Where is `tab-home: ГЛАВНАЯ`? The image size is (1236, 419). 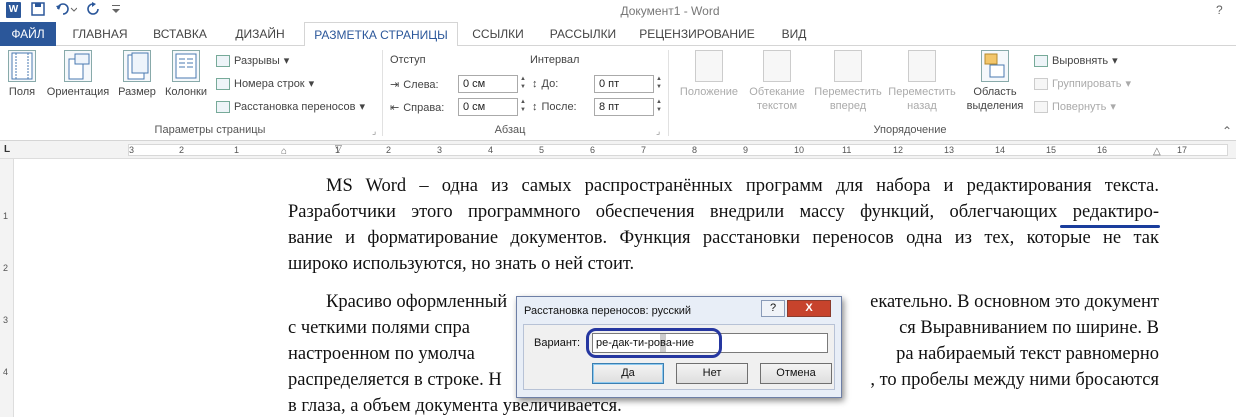 tab-home: ГЛАВНАЯ is located at coordinates (100, 34).